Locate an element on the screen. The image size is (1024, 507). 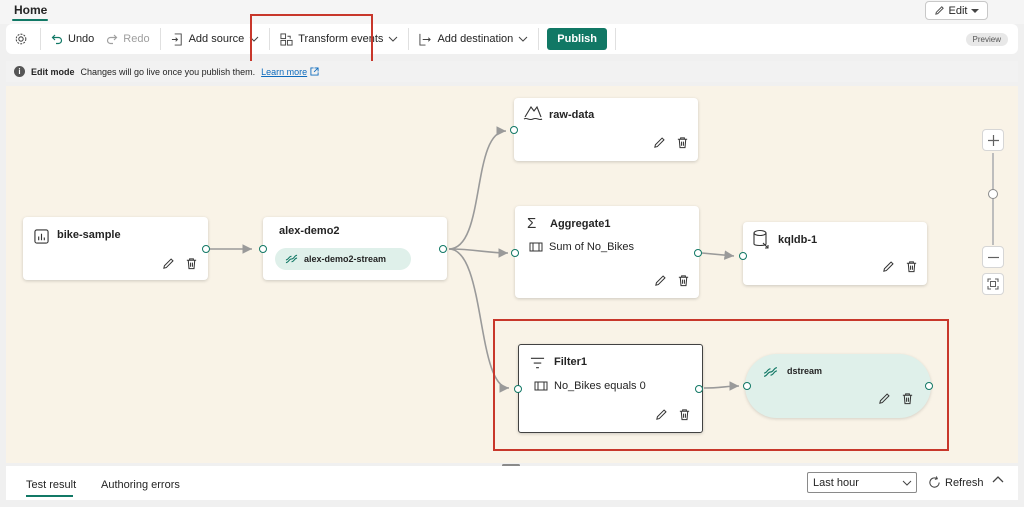
edge-filter-to-dstream is located at coordinates (721, 386).